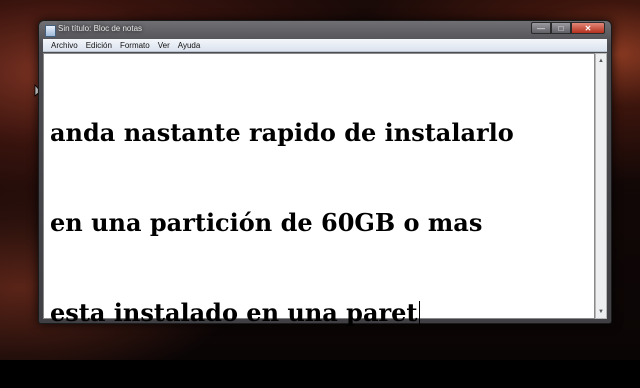 This screenshot has width=640, height=388. What do you see at coordinates (99, 45) in the screenshot?
I see `menu-edicion: Edición` at bounding box center [99, 45].